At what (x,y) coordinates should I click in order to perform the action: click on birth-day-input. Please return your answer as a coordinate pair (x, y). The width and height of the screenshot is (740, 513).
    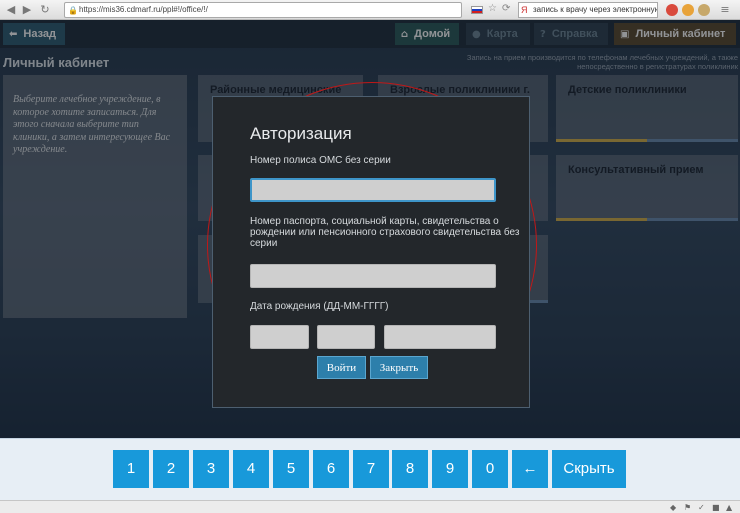
    Looking at the image, I should click on (279, 337).